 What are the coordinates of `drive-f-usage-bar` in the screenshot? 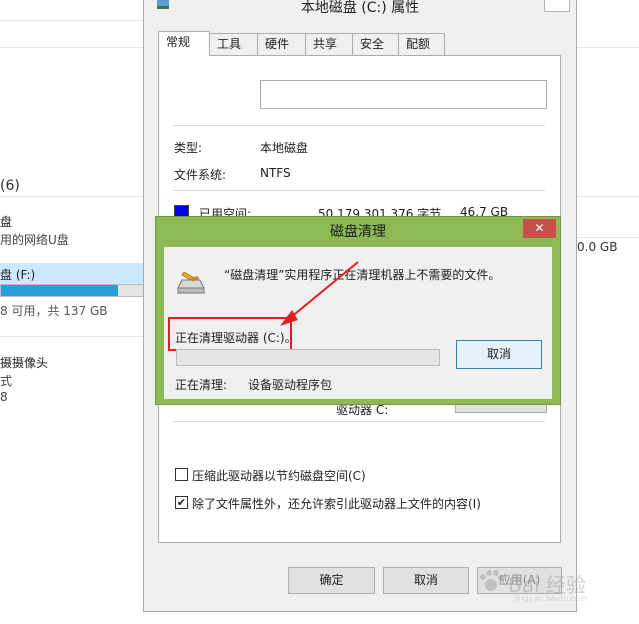 It's located at (73, 290).